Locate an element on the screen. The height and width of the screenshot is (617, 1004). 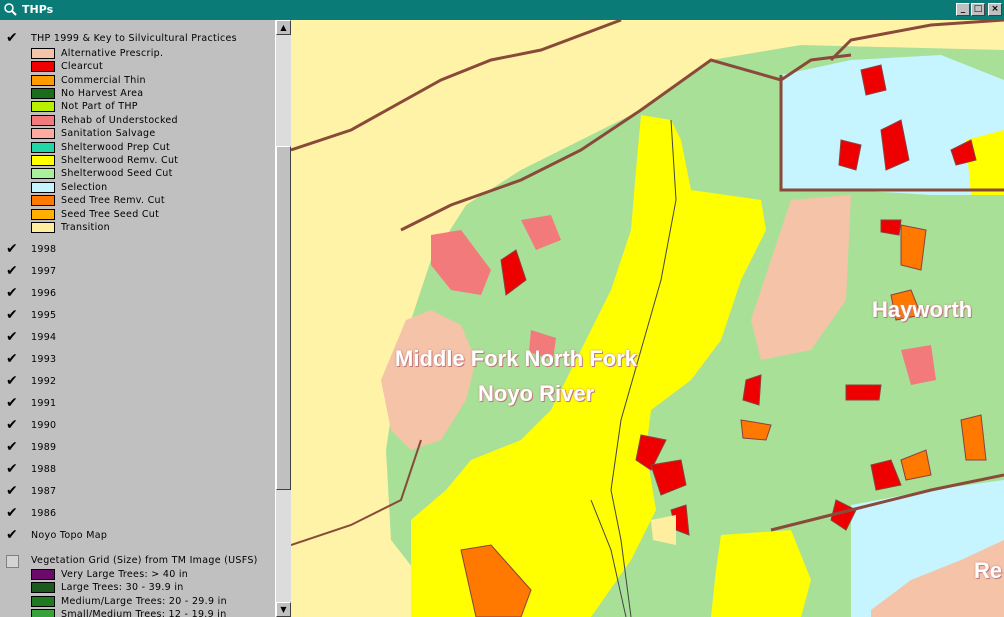
layer-visibility-checkbox-1992: ✔ is located at coordinates (12, 381).